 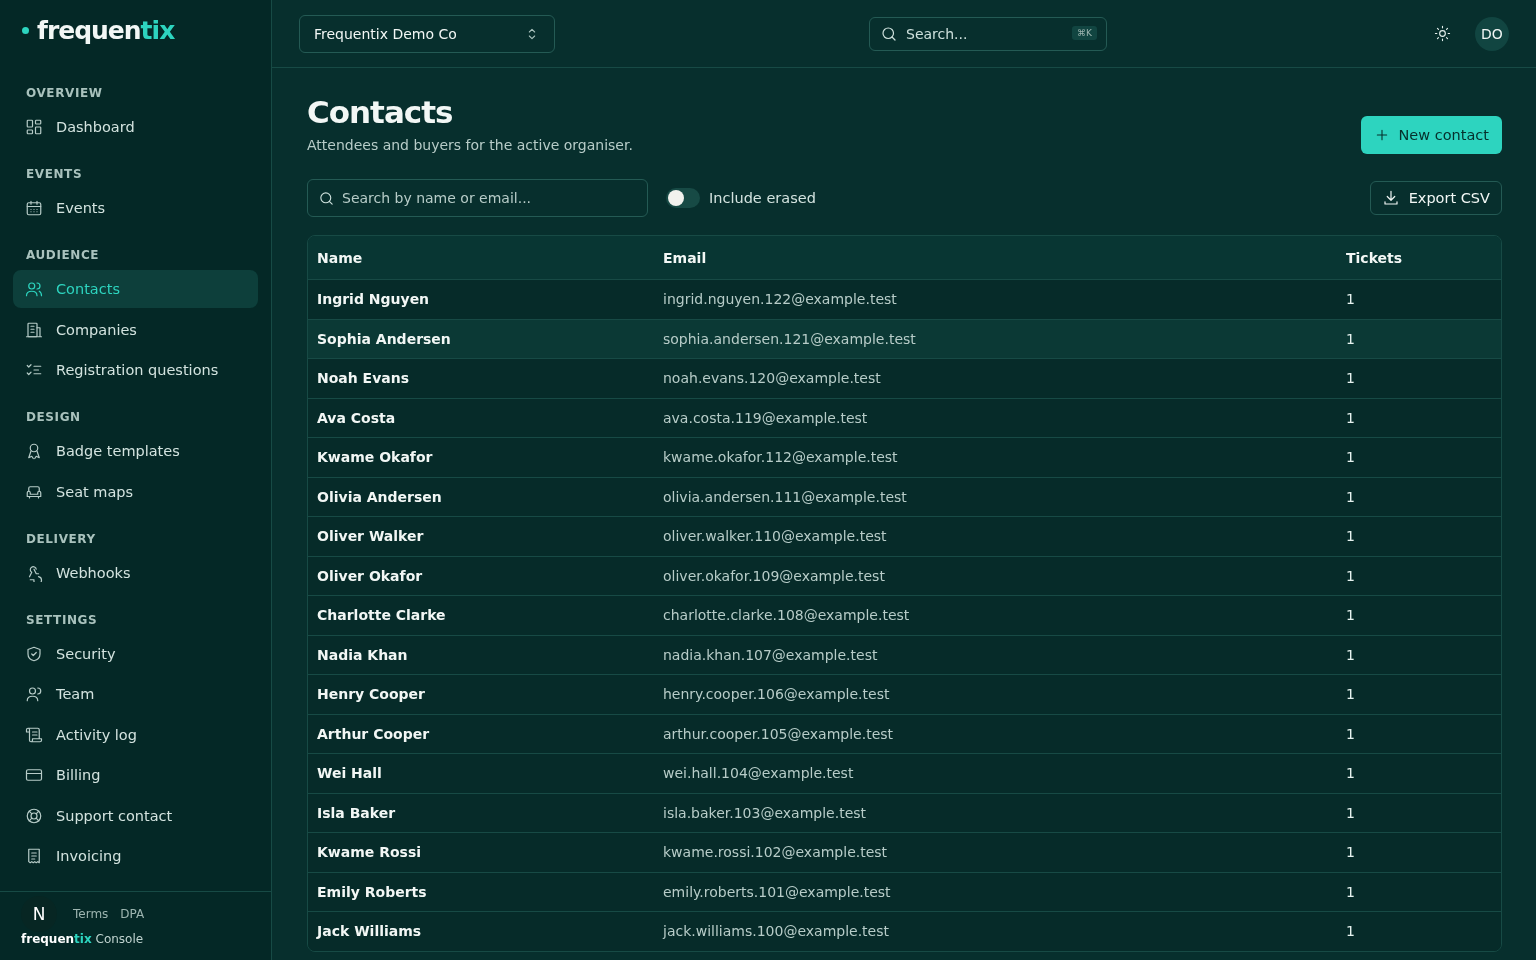 I want to click on table-cell: Kwame Rossi, so click(x=369, y=852).